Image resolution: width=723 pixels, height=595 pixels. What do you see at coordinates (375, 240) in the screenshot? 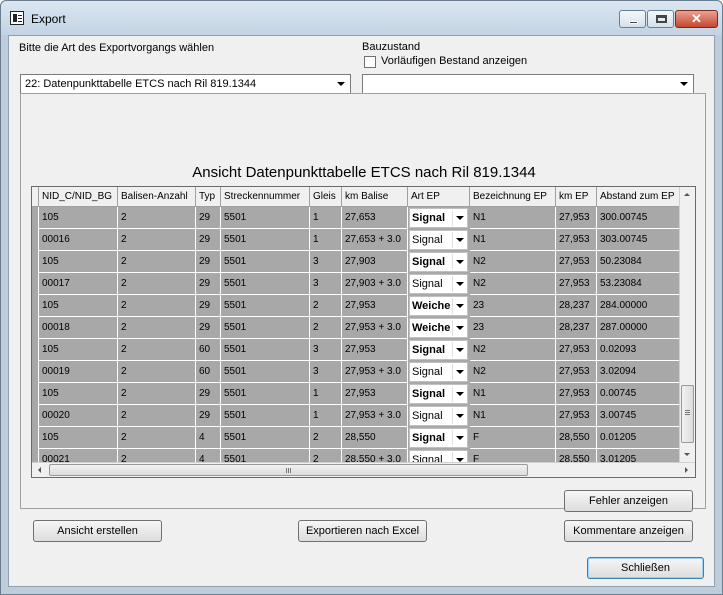
I see `table-cell: 27,653 + 3.0` at bounding box center [375, 240].